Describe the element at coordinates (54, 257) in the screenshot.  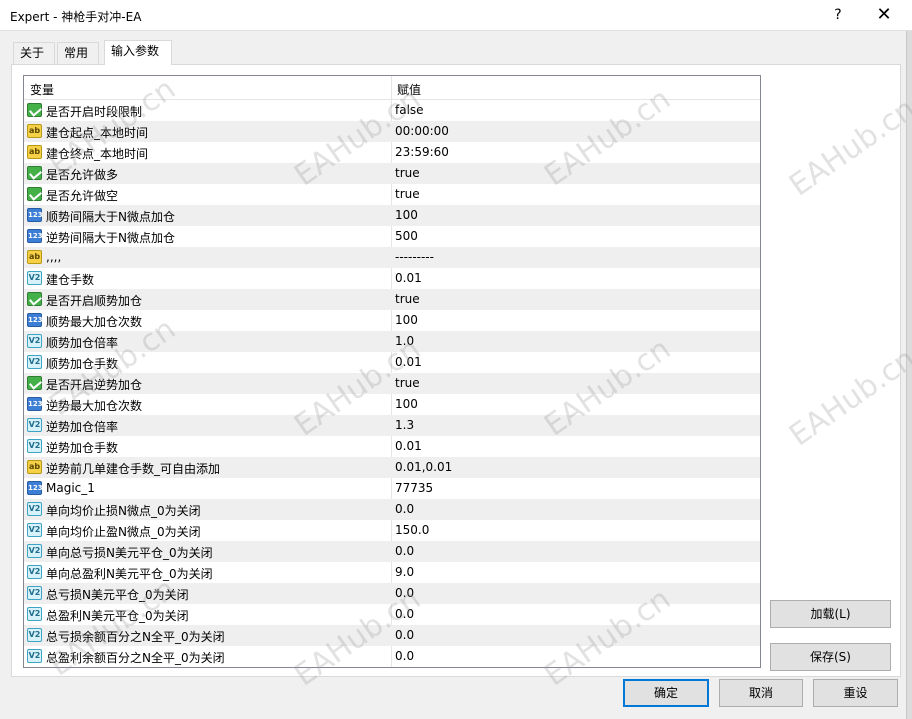
I see `parameter-name: ,,,,` at that location.